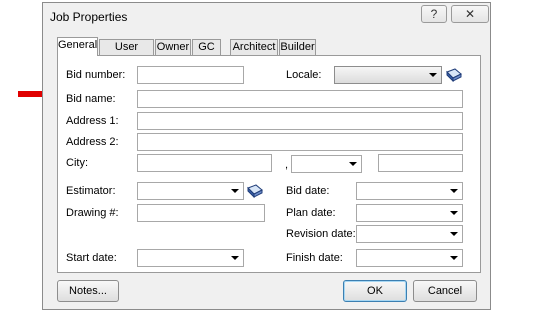 This screenshot has width=539, height=322. Describe the element at coordinates (91, 258) in the screenshot. I see `start-date-label: Start date:` at that location.